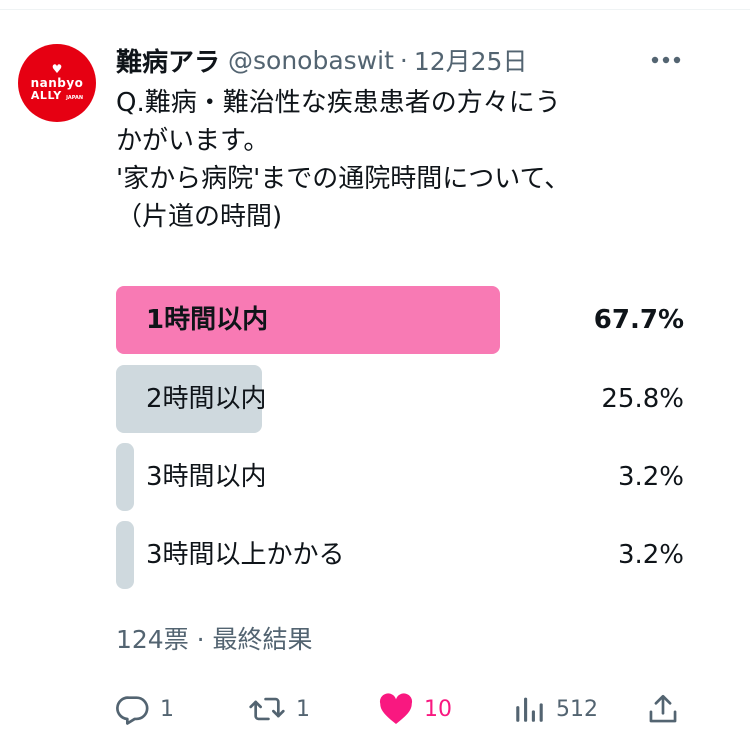 This screenshot has width=750, height=753. Describe the element at coordinates (167, 709) in the screenshot. I see `reply-count: 1` at that location.